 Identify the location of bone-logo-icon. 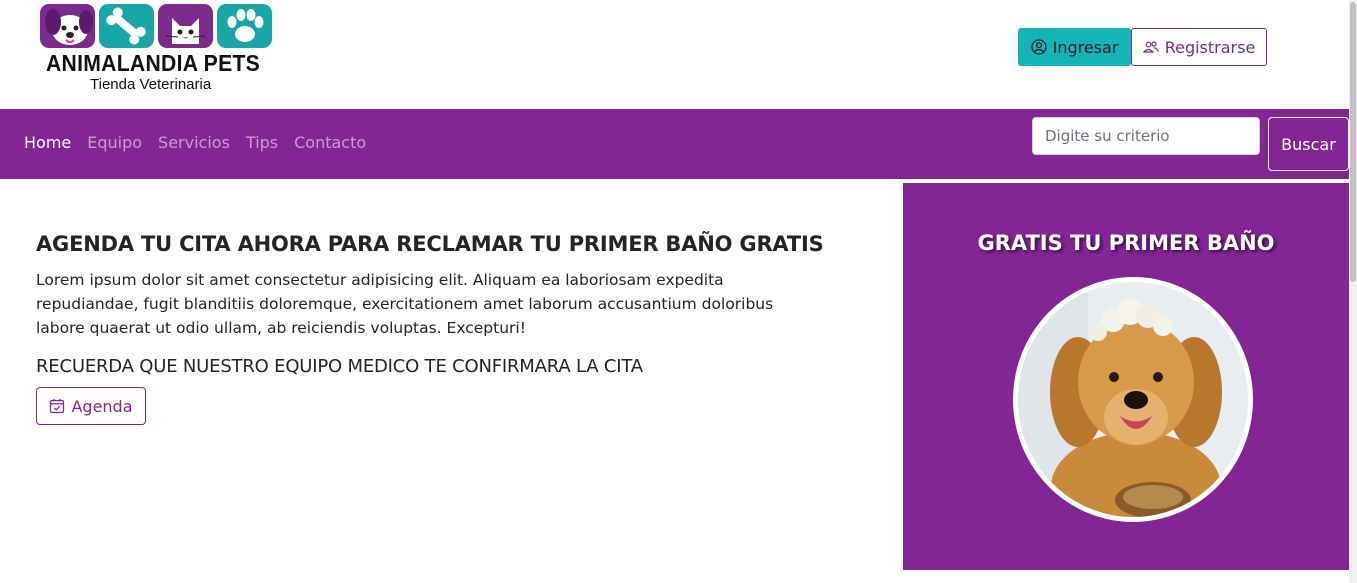
(126, 26).